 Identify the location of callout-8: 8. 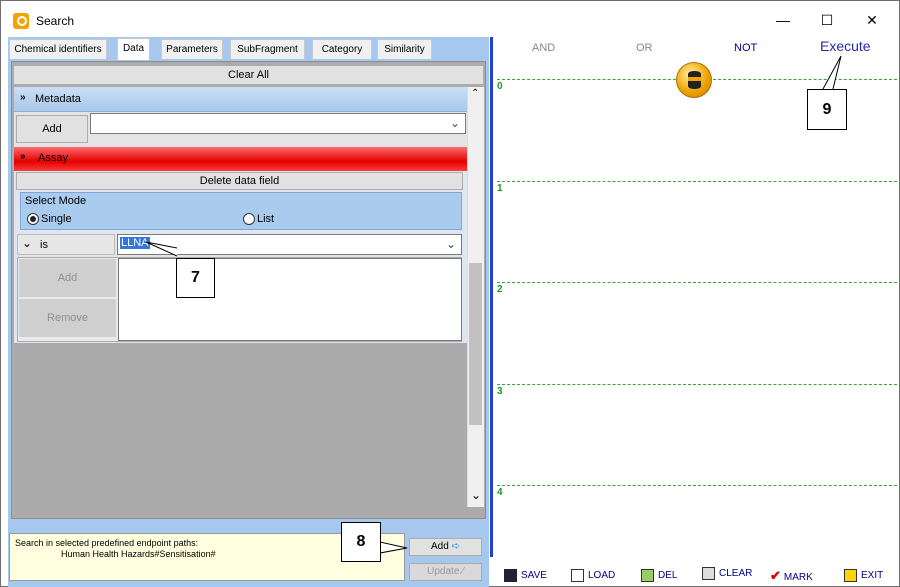
(361, 542).